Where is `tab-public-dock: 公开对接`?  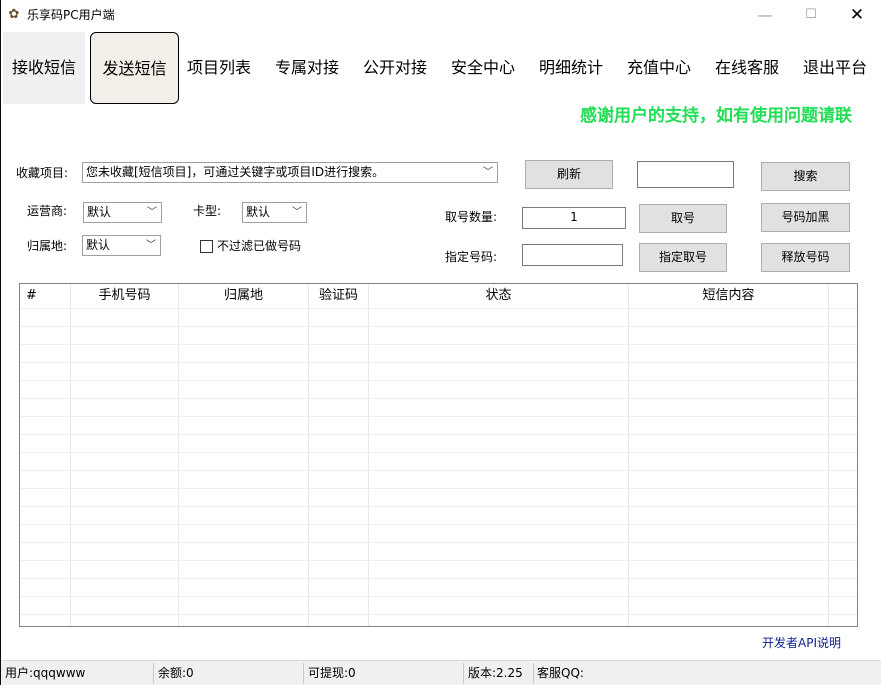 tab-public-dock: 公开对接 is located at coordinates (395, 68).